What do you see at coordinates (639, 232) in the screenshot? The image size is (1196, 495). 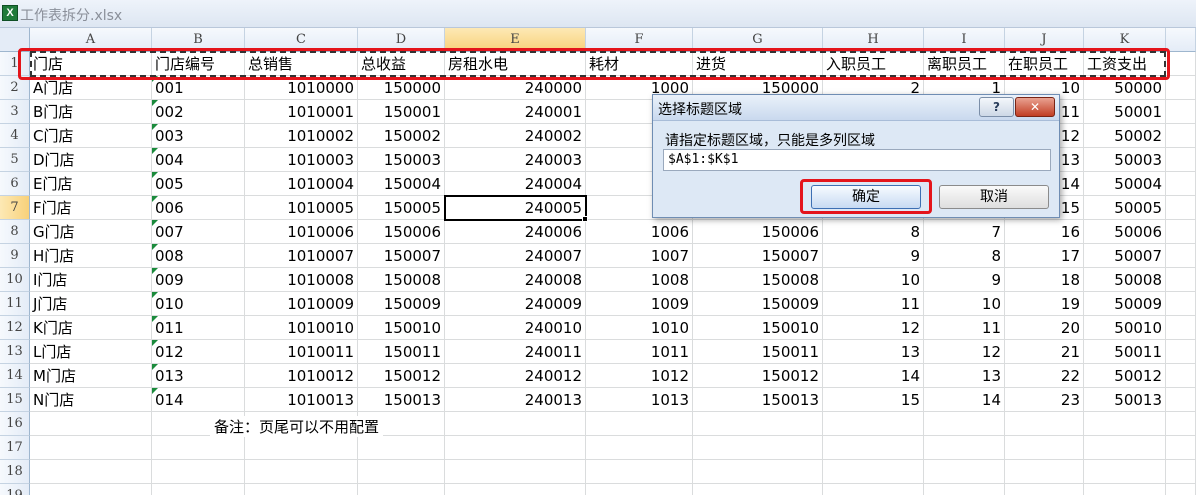 I see `cell-f8: 1006` at bounding box center [639, 232].